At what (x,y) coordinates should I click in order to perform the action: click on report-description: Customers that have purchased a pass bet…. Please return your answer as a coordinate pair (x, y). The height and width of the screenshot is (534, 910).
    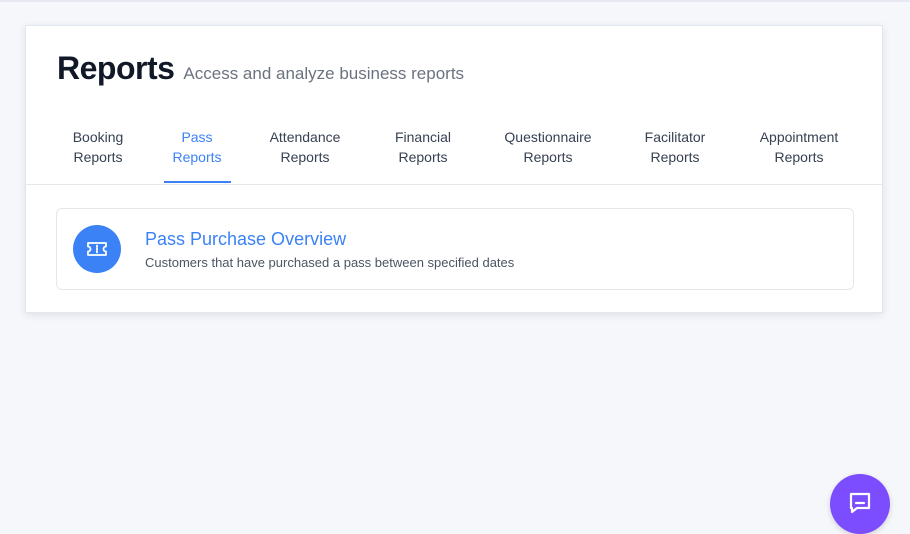
    Looking at the image, I should click on (330, 262).